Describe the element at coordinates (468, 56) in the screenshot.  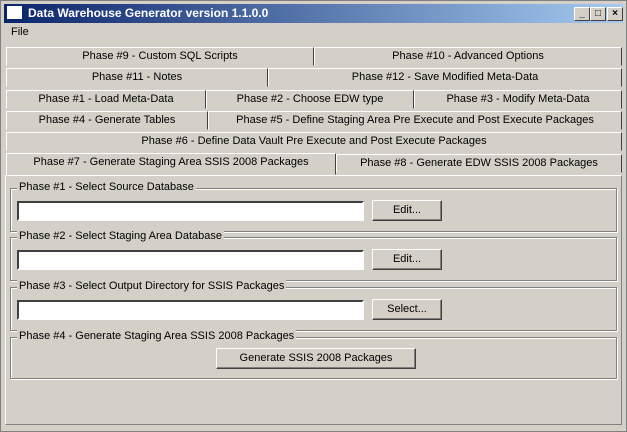
I see `tab-phase-10: Phase #10 - Advanced Options` at that location.